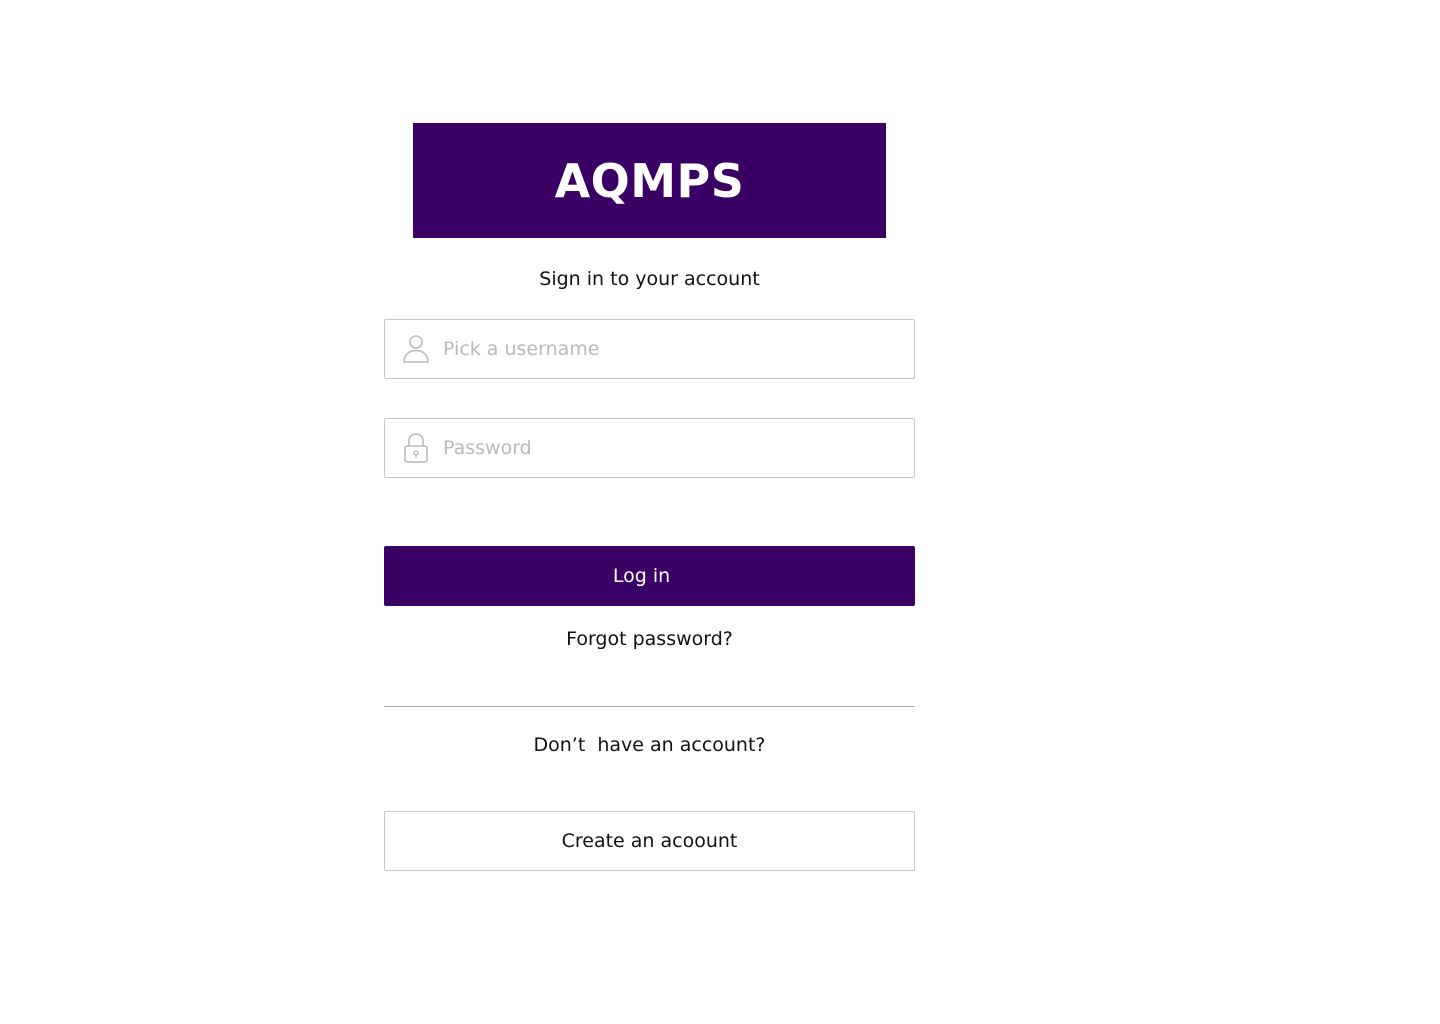 Image resolution: width=1440 pixels, height=1024 pixels. I want to click on login-button: Log in, so click(649, 576).